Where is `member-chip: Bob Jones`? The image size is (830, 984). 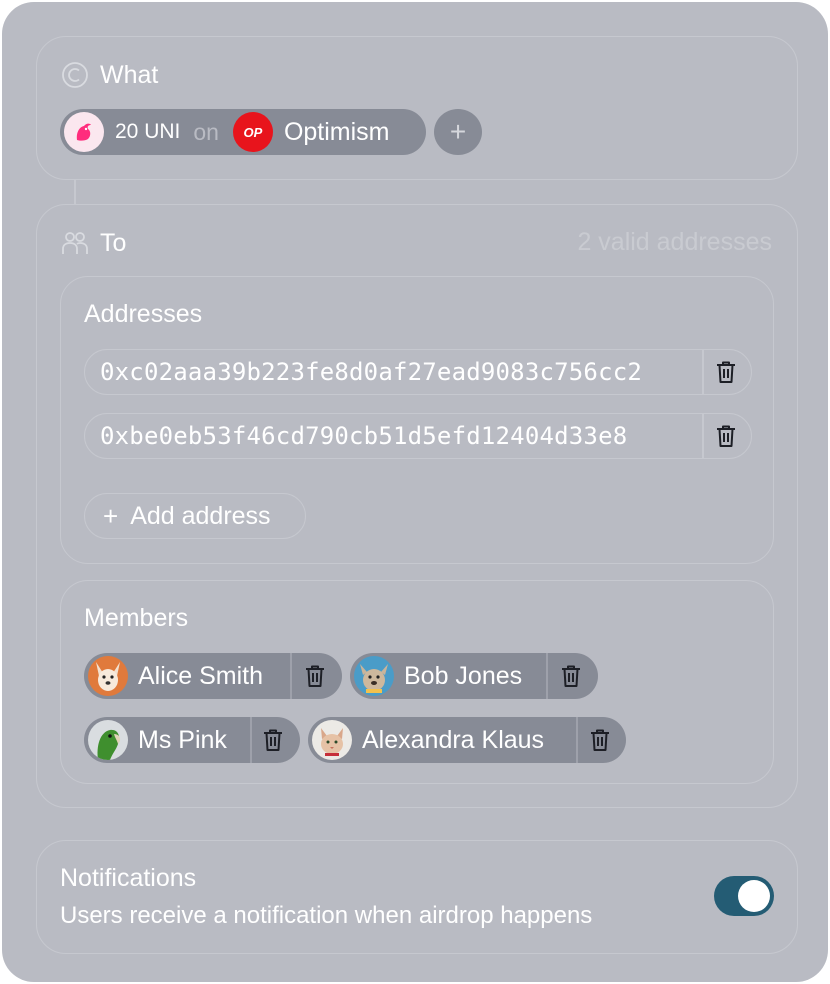
member-chip: Bob Jones is located at coordinates (474, 676).